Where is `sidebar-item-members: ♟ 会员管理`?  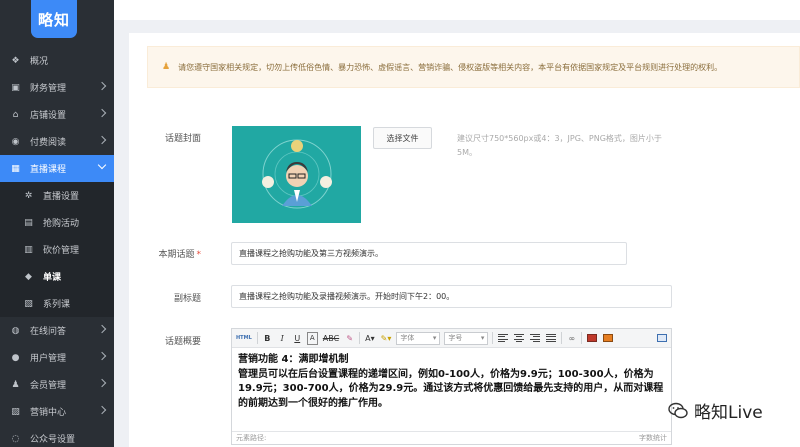 sidebar-item-members: ♟ 会员管理 is located at coordinates (57, 384).